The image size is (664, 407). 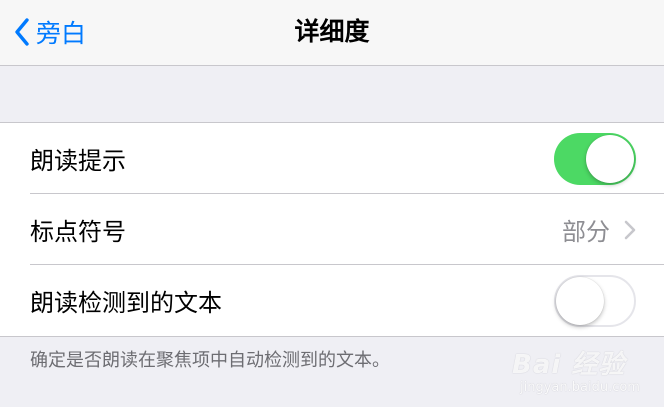 What do you see at coordinates (78, 161) in the screenshot?
I see `speak-hints-label: 朗读提示` at bounding box center [78, 161].